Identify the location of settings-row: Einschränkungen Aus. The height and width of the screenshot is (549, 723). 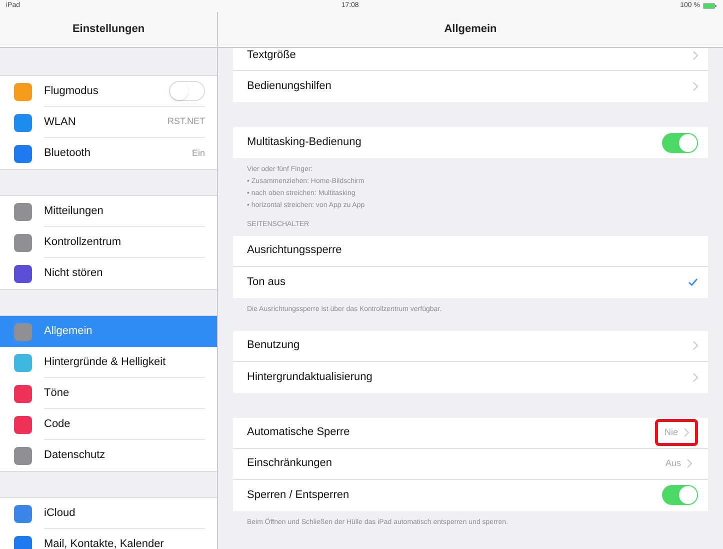
(470, 464).